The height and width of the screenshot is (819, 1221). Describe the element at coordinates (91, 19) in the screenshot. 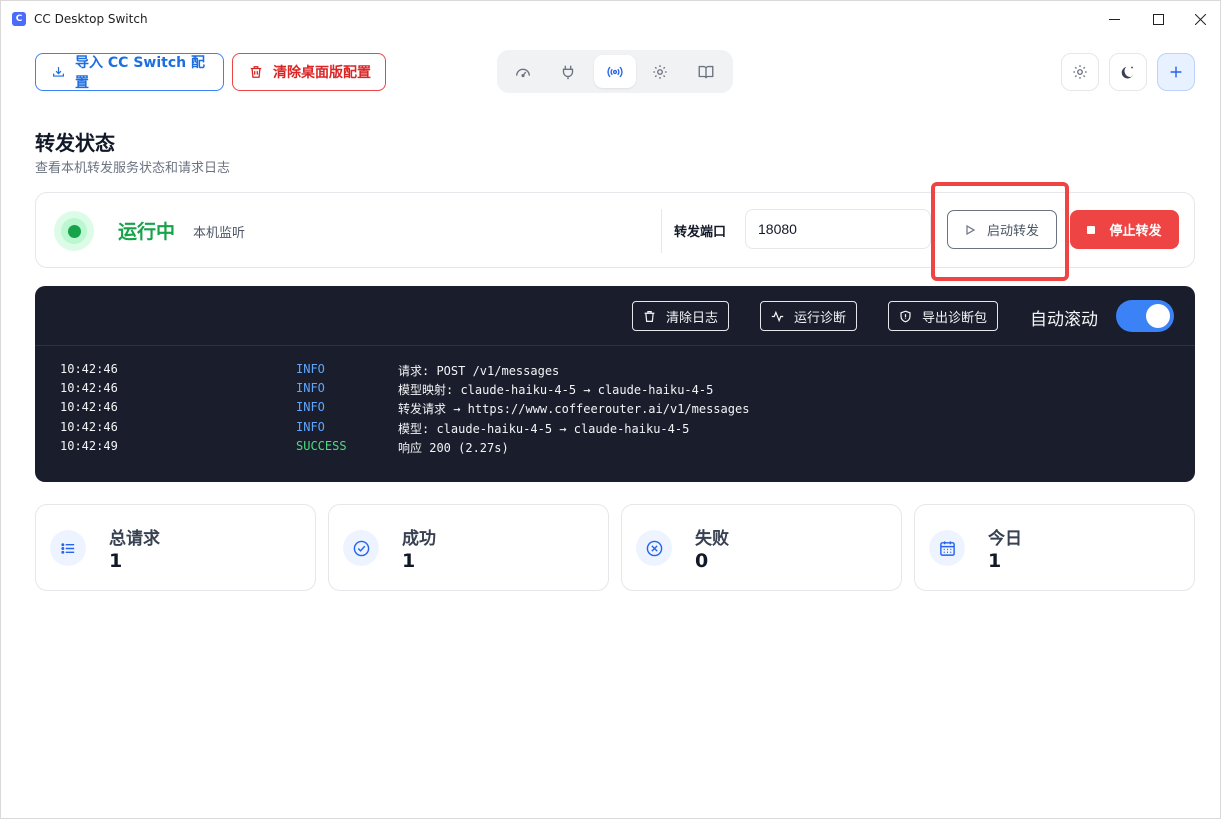

I see `window-title: CC Desktop Switch` at that location.